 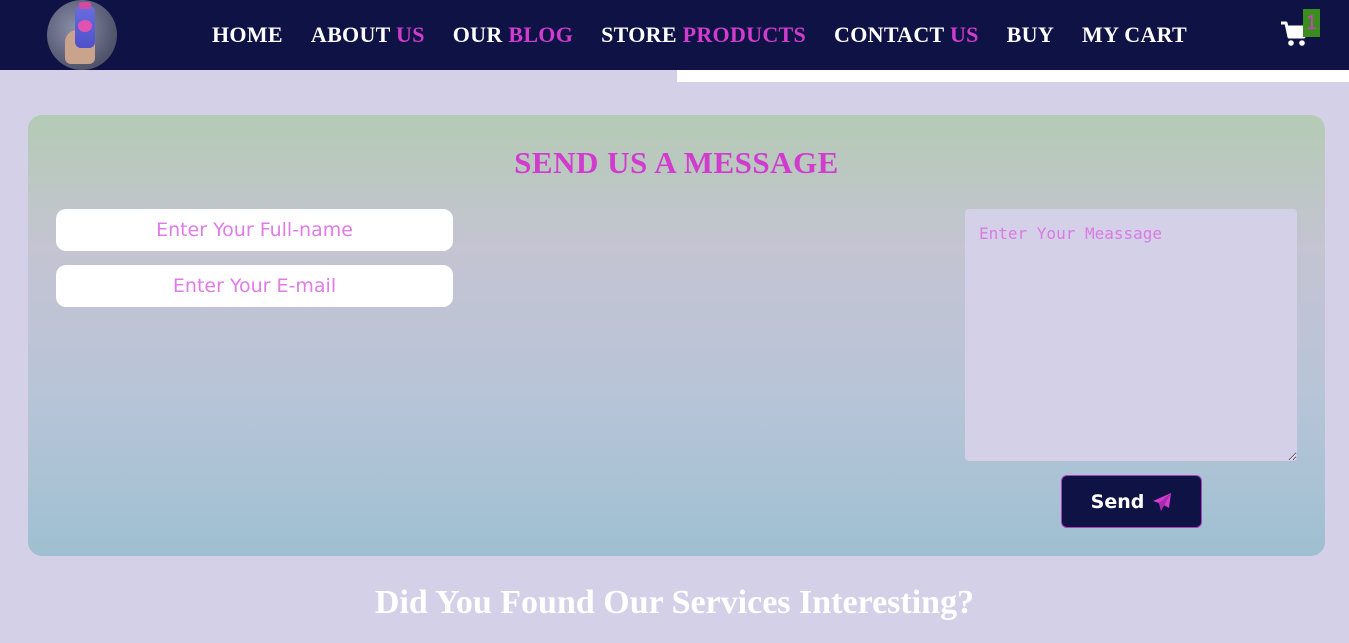 I want to click on nav-buy: BUY, so click(x=1030, y=35).